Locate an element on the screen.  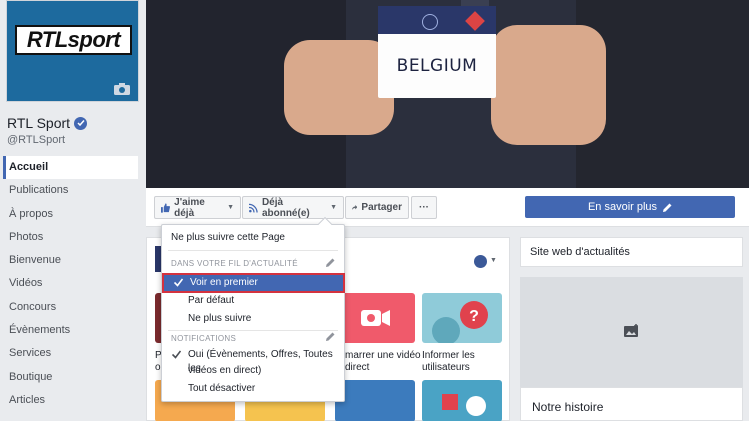
page-handle: @RTLSport is located at coordinates (36, 140).